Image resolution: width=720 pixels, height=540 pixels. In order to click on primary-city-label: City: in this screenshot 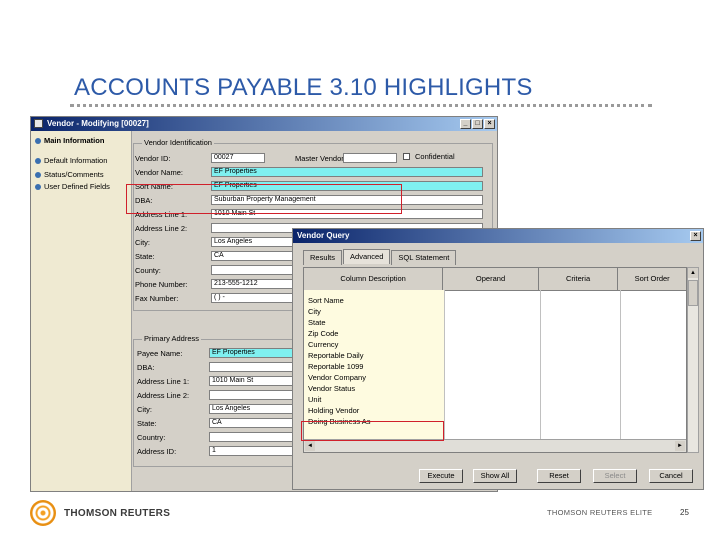, I will do `click(144, 409)`.